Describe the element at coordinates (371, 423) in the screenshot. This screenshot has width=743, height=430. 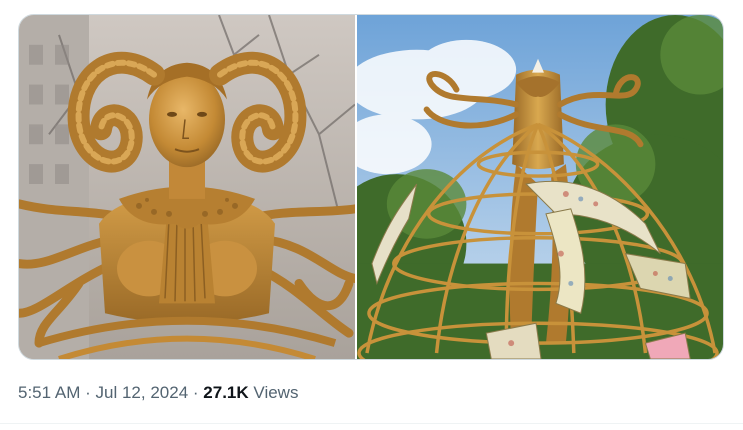
I see `divider` at that location.